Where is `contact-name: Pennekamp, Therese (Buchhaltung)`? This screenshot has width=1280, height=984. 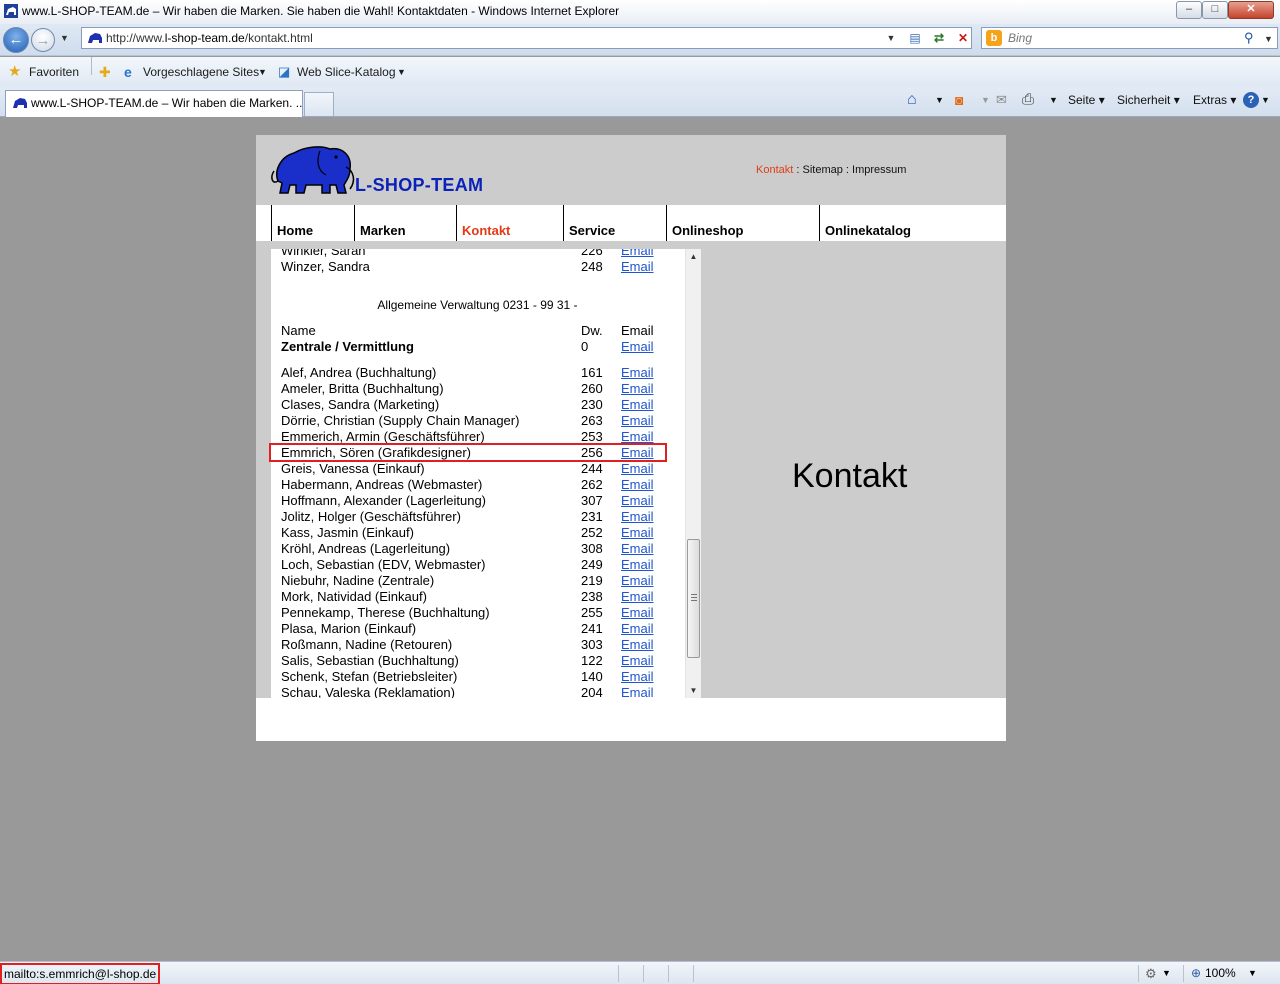
contact-name: Pennekamp, Therese (Buchhaltung) is located at coordinates (385, 612).